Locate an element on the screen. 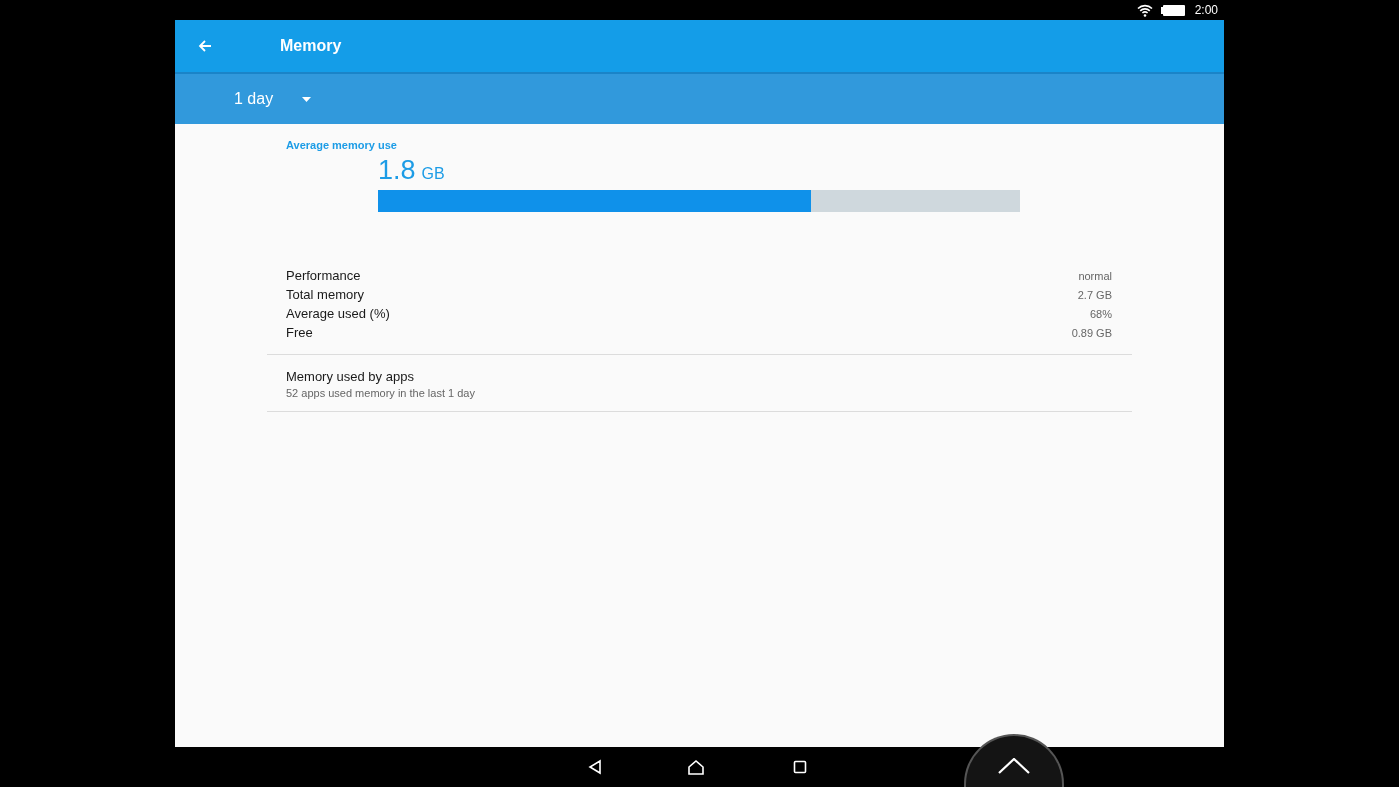  home-icon is located at coordinates (696, 767).